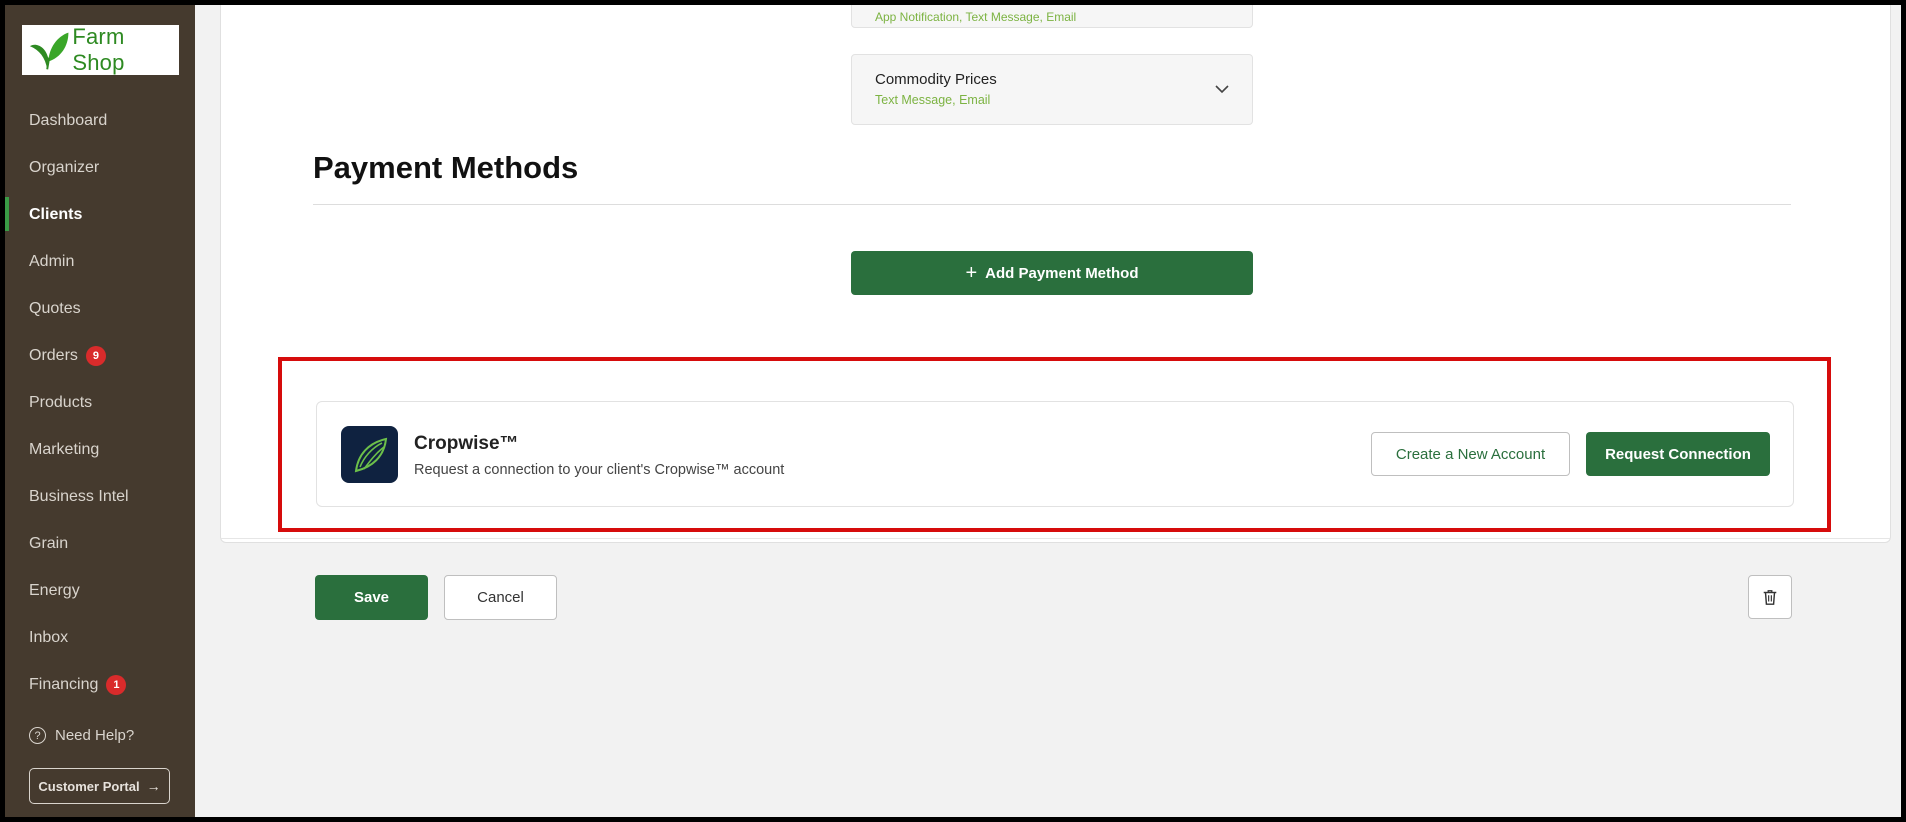  Describe the element at coordinates (95, 735) in the screenshot. I see `need-help-label: Need Help?` at that location.